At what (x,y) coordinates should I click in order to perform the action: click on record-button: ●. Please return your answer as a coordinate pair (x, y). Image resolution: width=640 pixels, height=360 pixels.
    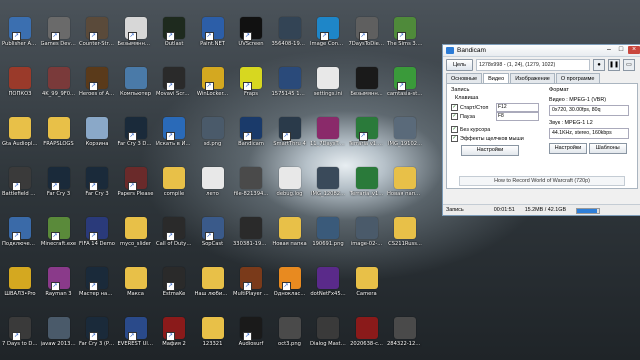
    Looking at the image, I should click on (599, 65).